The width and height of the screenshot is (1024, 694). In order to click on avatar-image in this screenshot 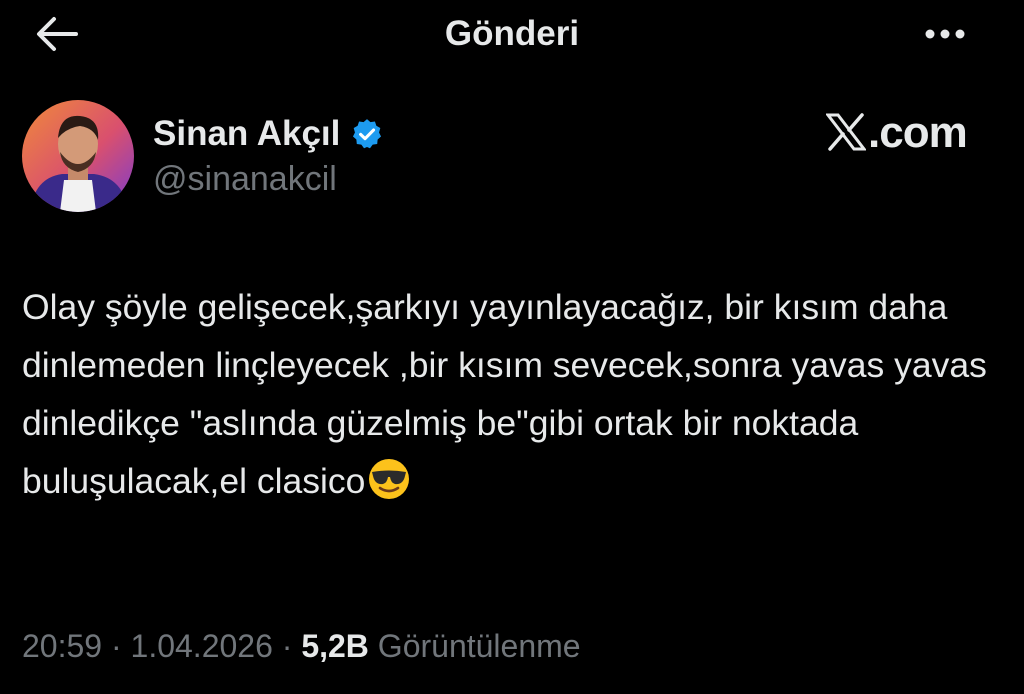, I will do `click(78, 156)`.